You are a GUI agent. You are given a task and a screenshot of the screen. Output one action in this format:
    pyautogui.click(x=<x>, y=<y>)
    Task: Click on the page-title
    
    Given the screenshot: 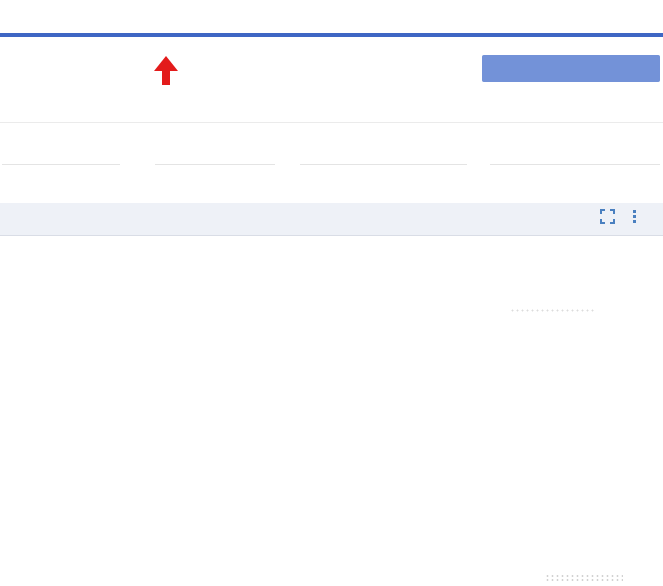 What is the action you would take?
    pyautogui.click(x=11, y=17)
    